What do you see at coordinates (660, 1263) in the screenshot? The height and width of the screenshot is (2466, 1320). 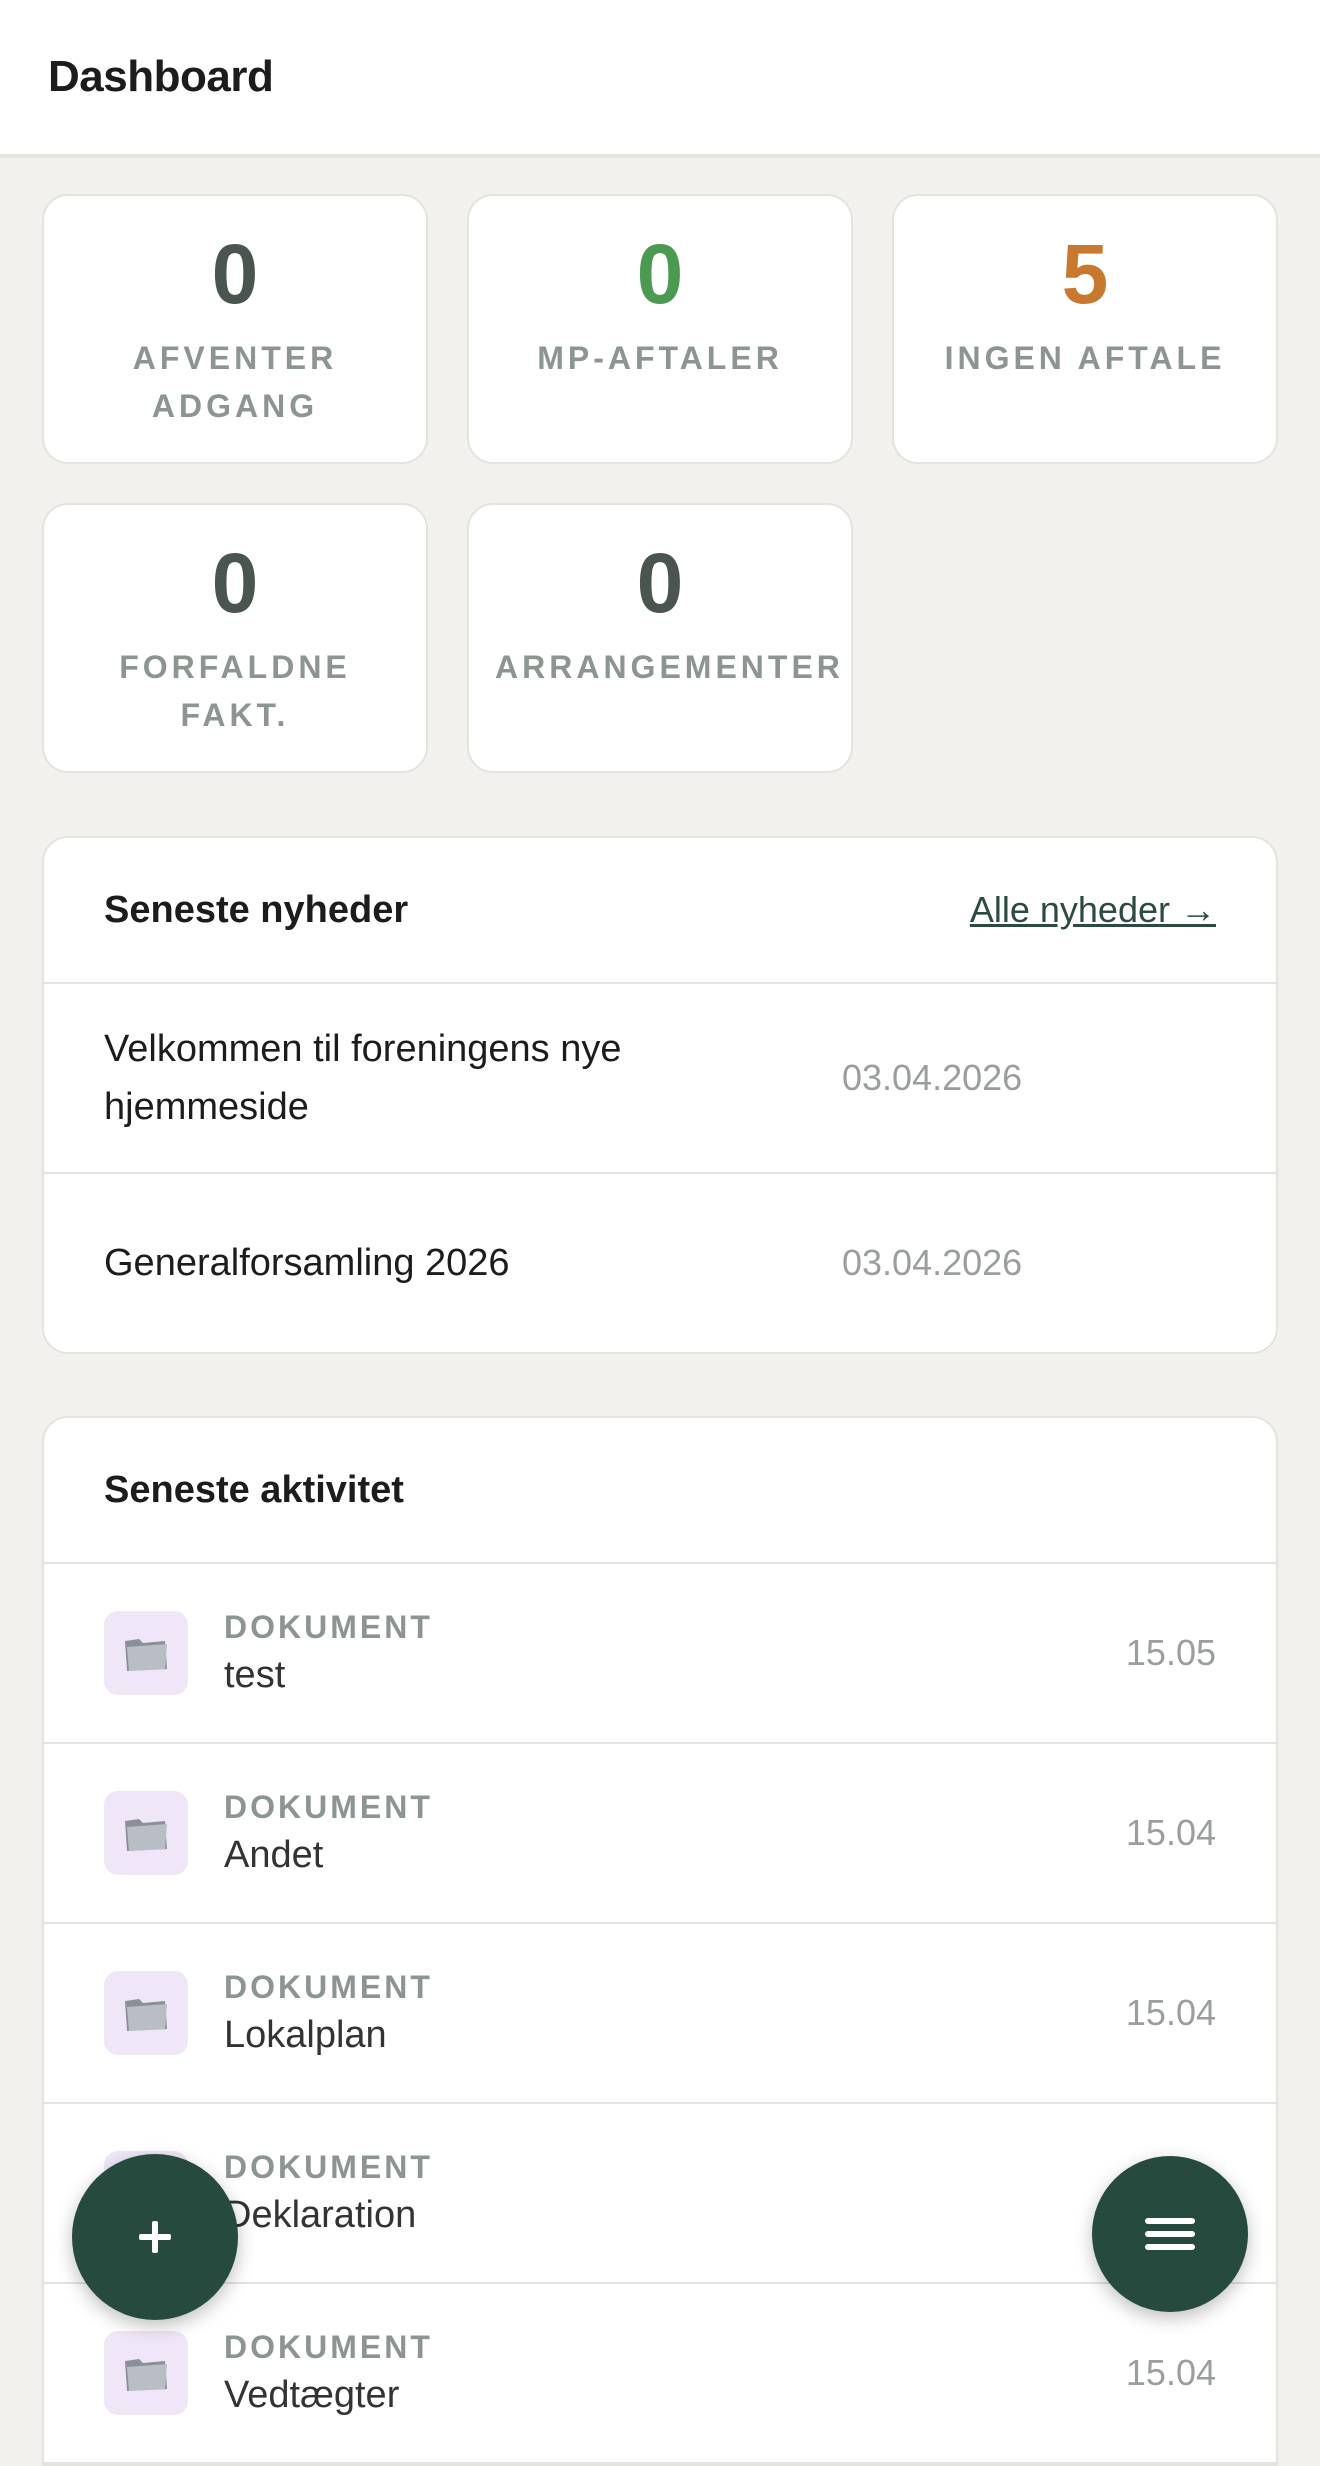 I see `news-item: Generalforsamling 2026 03.04.2026` at bounding box center [660, 1263].